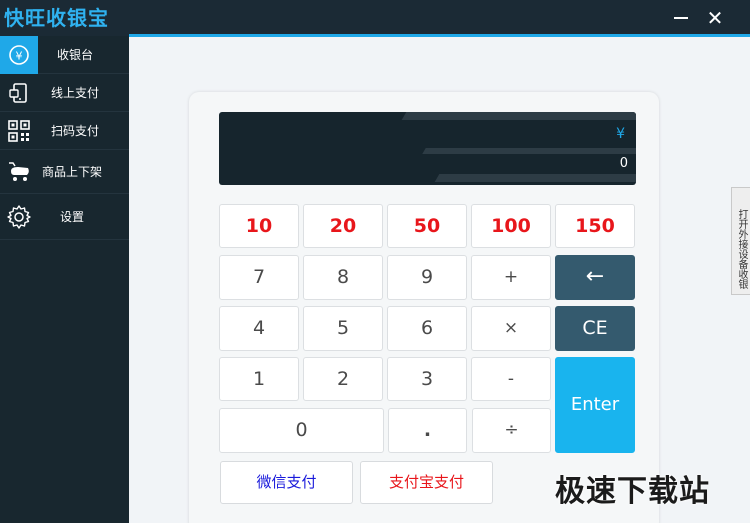  What do you see at coordinates (426, 482) in the screenshot?
I see `alipay-button: 支付宝支付` at bounding box center [426, 482].